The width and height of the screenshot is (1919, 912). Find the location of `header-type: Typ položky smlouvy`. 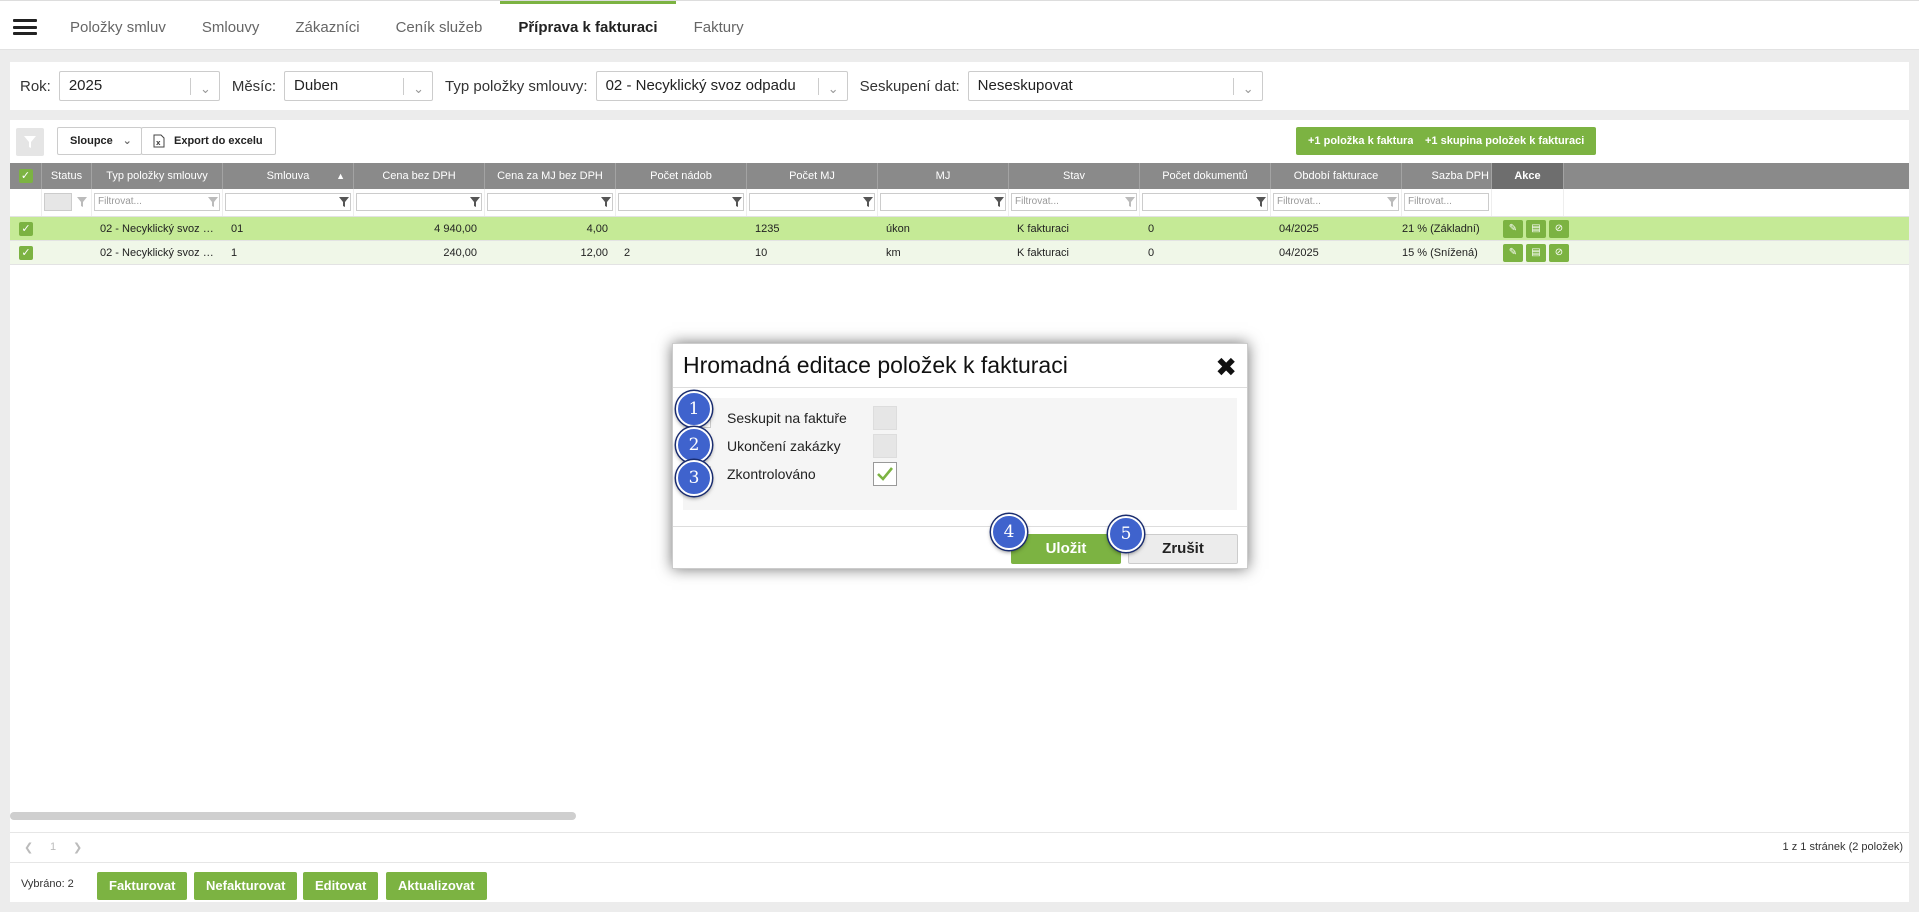

header-type: Typ položky smlouvy is located at coordinates (157, 176).